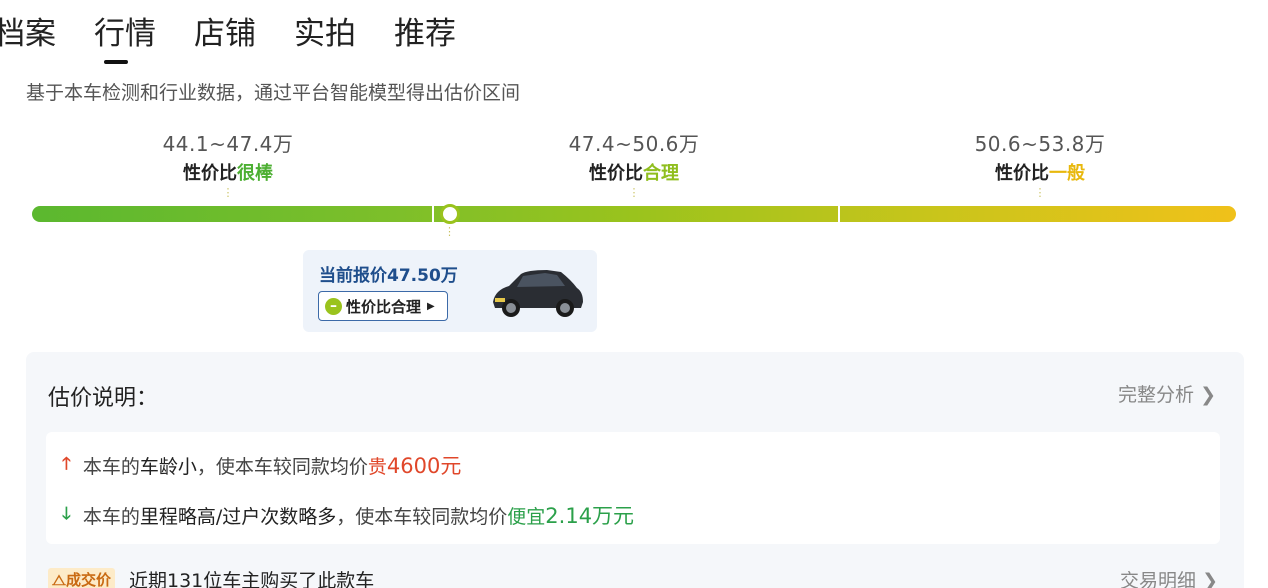 This screenshot has height=588, width=1268. I want to click on tab-market: 行情, so click(125, 34).